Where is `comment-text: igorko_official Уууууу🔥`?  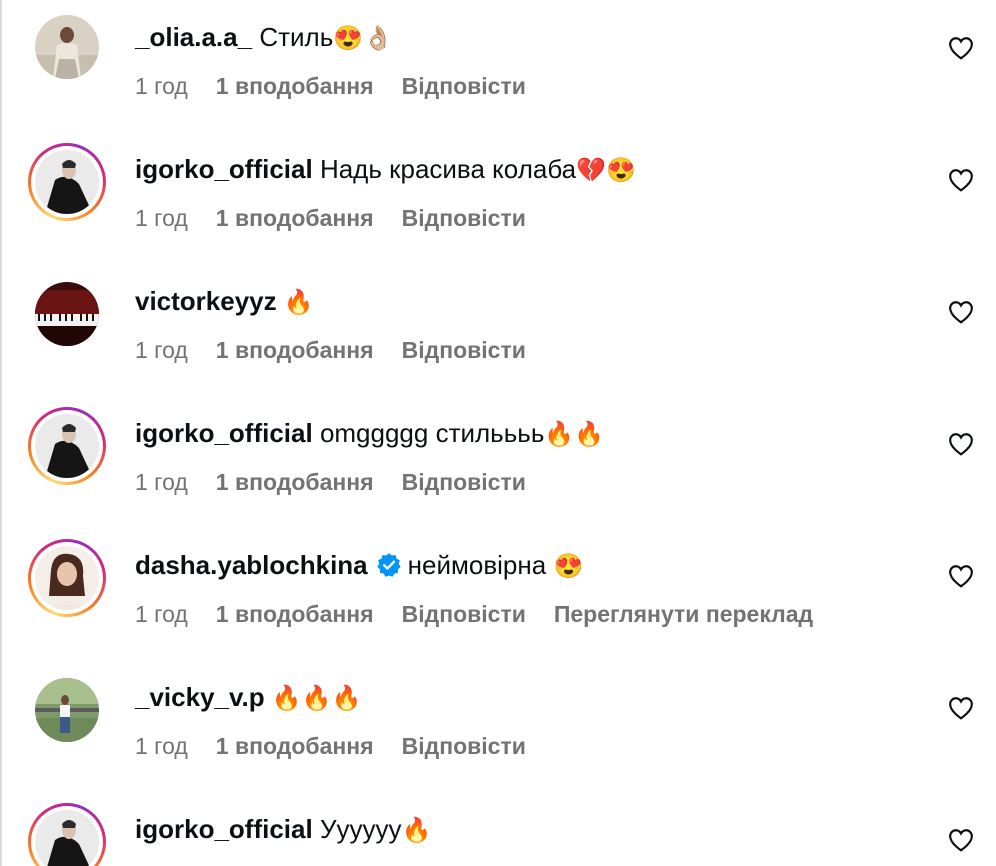 comment-text: igorko_official Уууууу🔥 is located at coordinates (283, 830).